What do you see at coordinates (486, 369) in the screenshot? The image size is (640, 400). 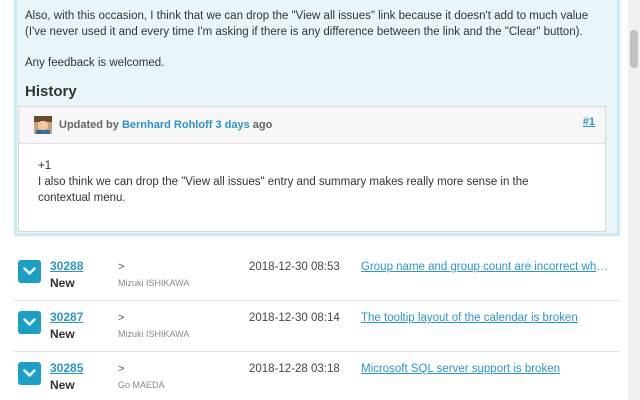 I see `issue-subject-link: Microsoft SQL server support is broken` at bounding box center [486, 369].